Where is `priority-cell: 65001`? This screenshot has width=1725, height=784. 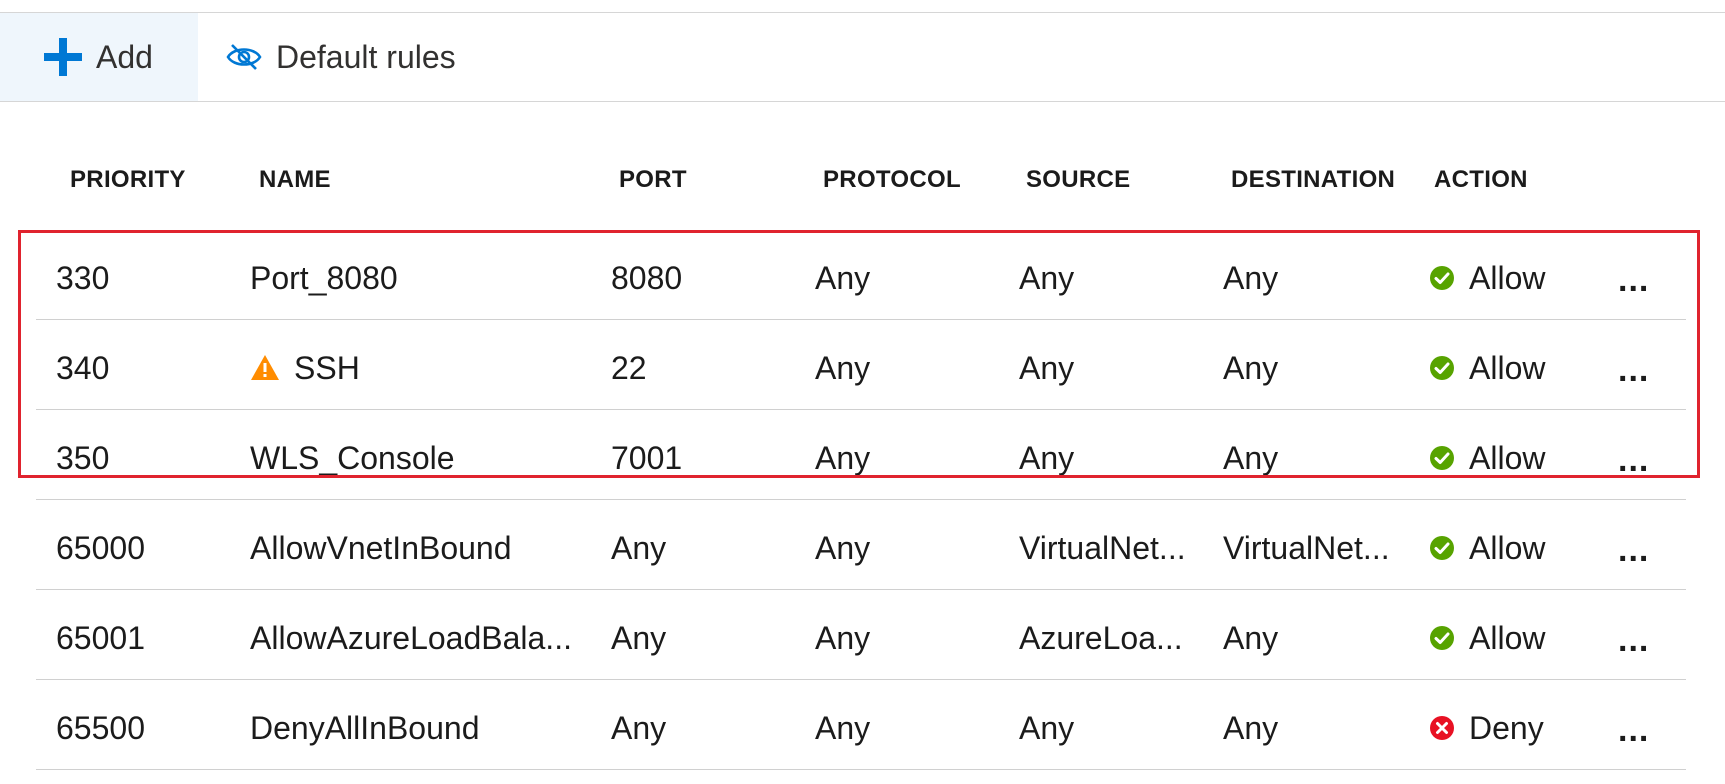 priority-cell: 65001 is located at coordinates (100, 638).